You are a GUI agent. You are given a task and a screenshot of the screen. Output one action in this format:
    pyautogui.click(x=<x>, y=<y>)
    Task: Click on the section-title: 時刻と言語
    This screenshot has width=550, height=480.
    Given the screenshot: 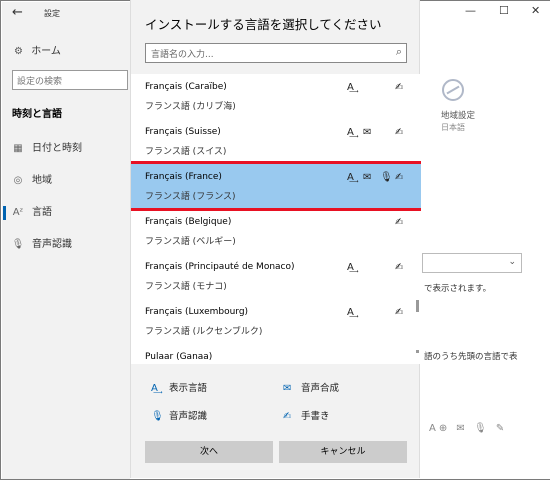 What is the action you would take?
    pyautogui.click(x=37, y=114)
    